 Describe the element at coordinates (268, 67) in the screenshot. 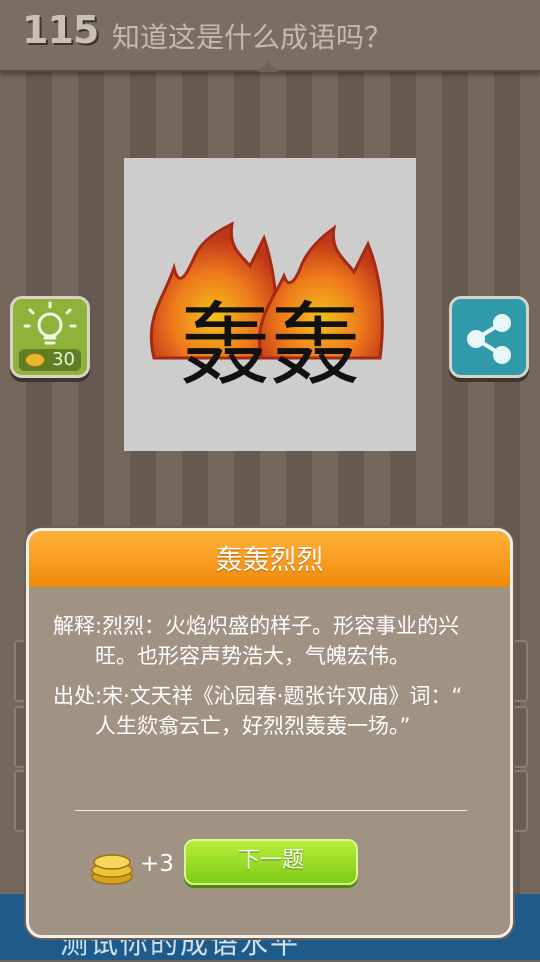

I see `header-notch` at that location.